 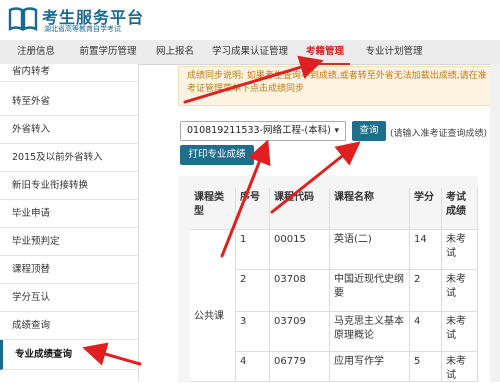 What do you see at coordinates (108, 52) in the screenshot?
I see `nav-item-prior-education: 前置学历管理` at bounding box center [108, 52].